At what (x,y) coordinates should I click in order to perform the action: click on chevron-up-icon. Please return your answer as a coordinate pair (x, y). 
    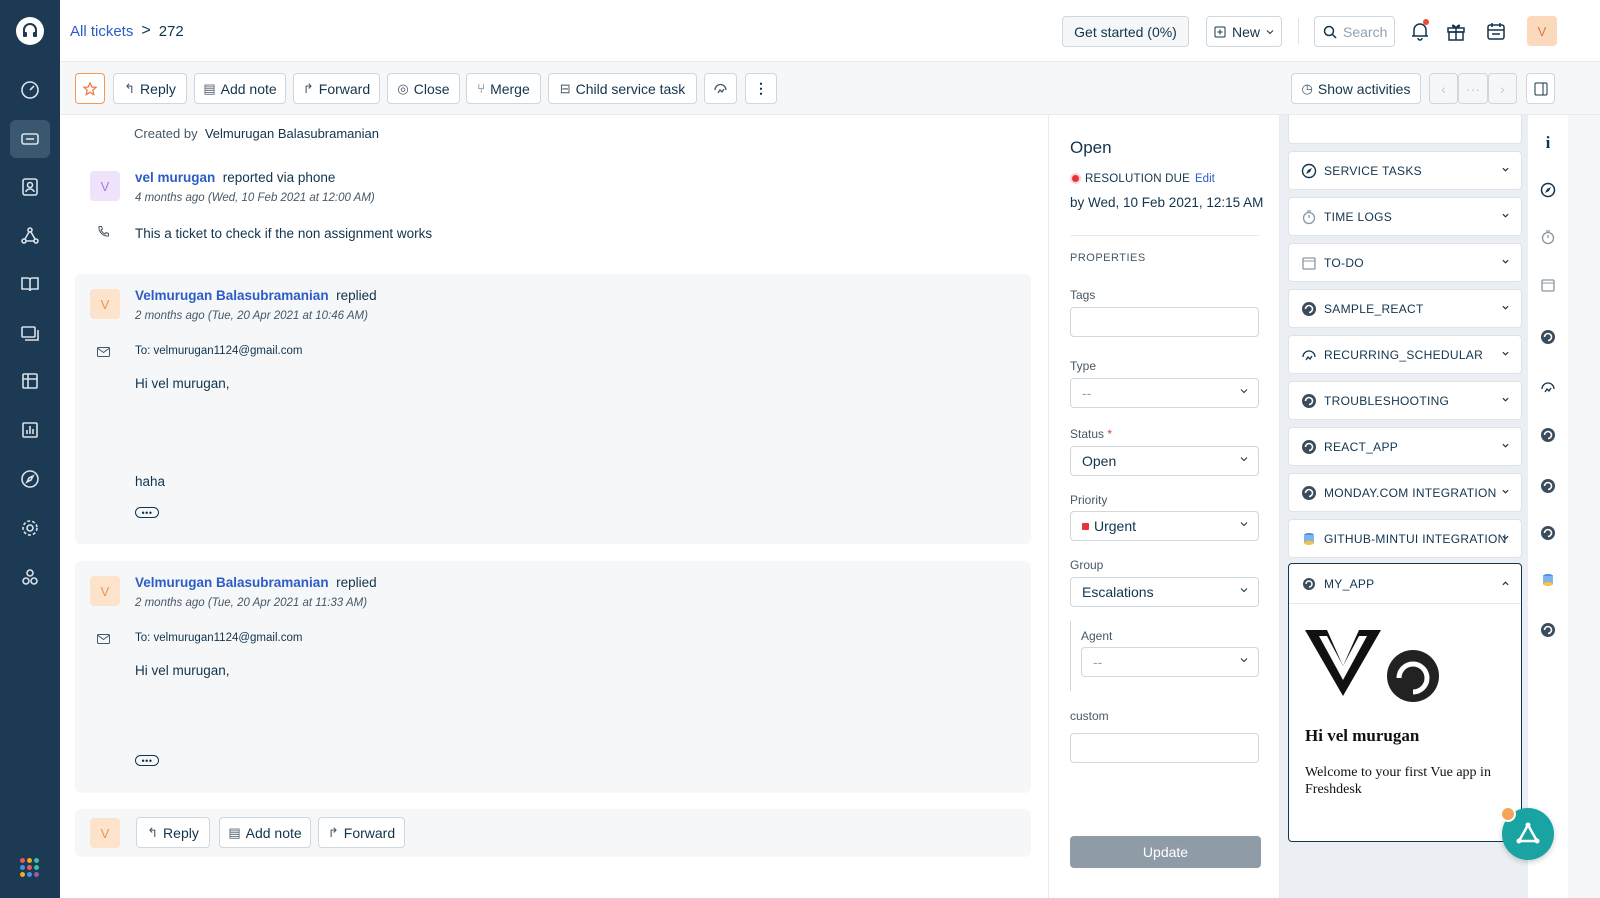
    Looking at the image, I should click on (1505, 583).